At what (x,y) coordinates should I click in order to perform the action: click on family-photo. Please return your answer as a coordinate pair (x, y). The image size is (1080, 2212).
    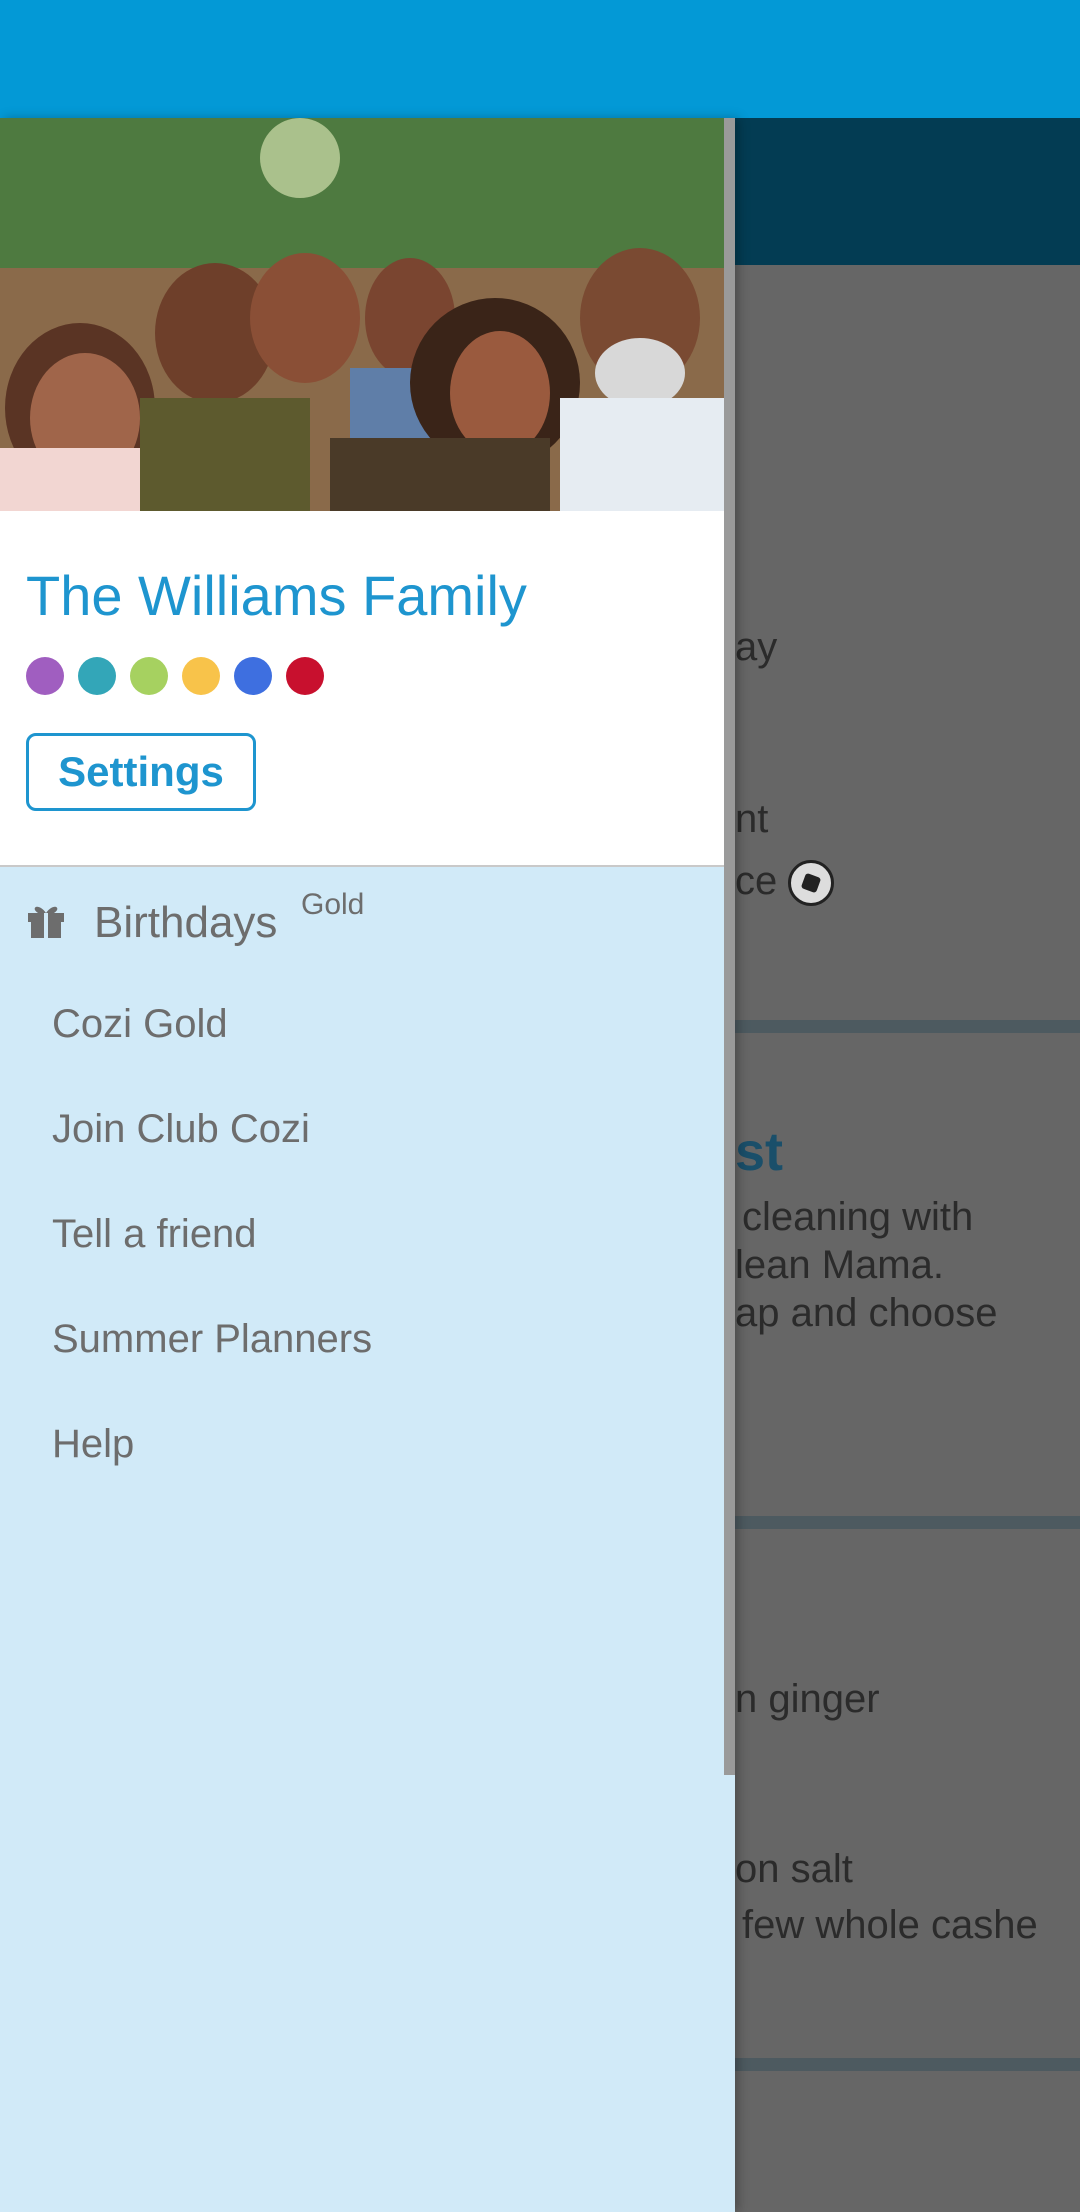
    Looking at the image, I should click on (367, 314).